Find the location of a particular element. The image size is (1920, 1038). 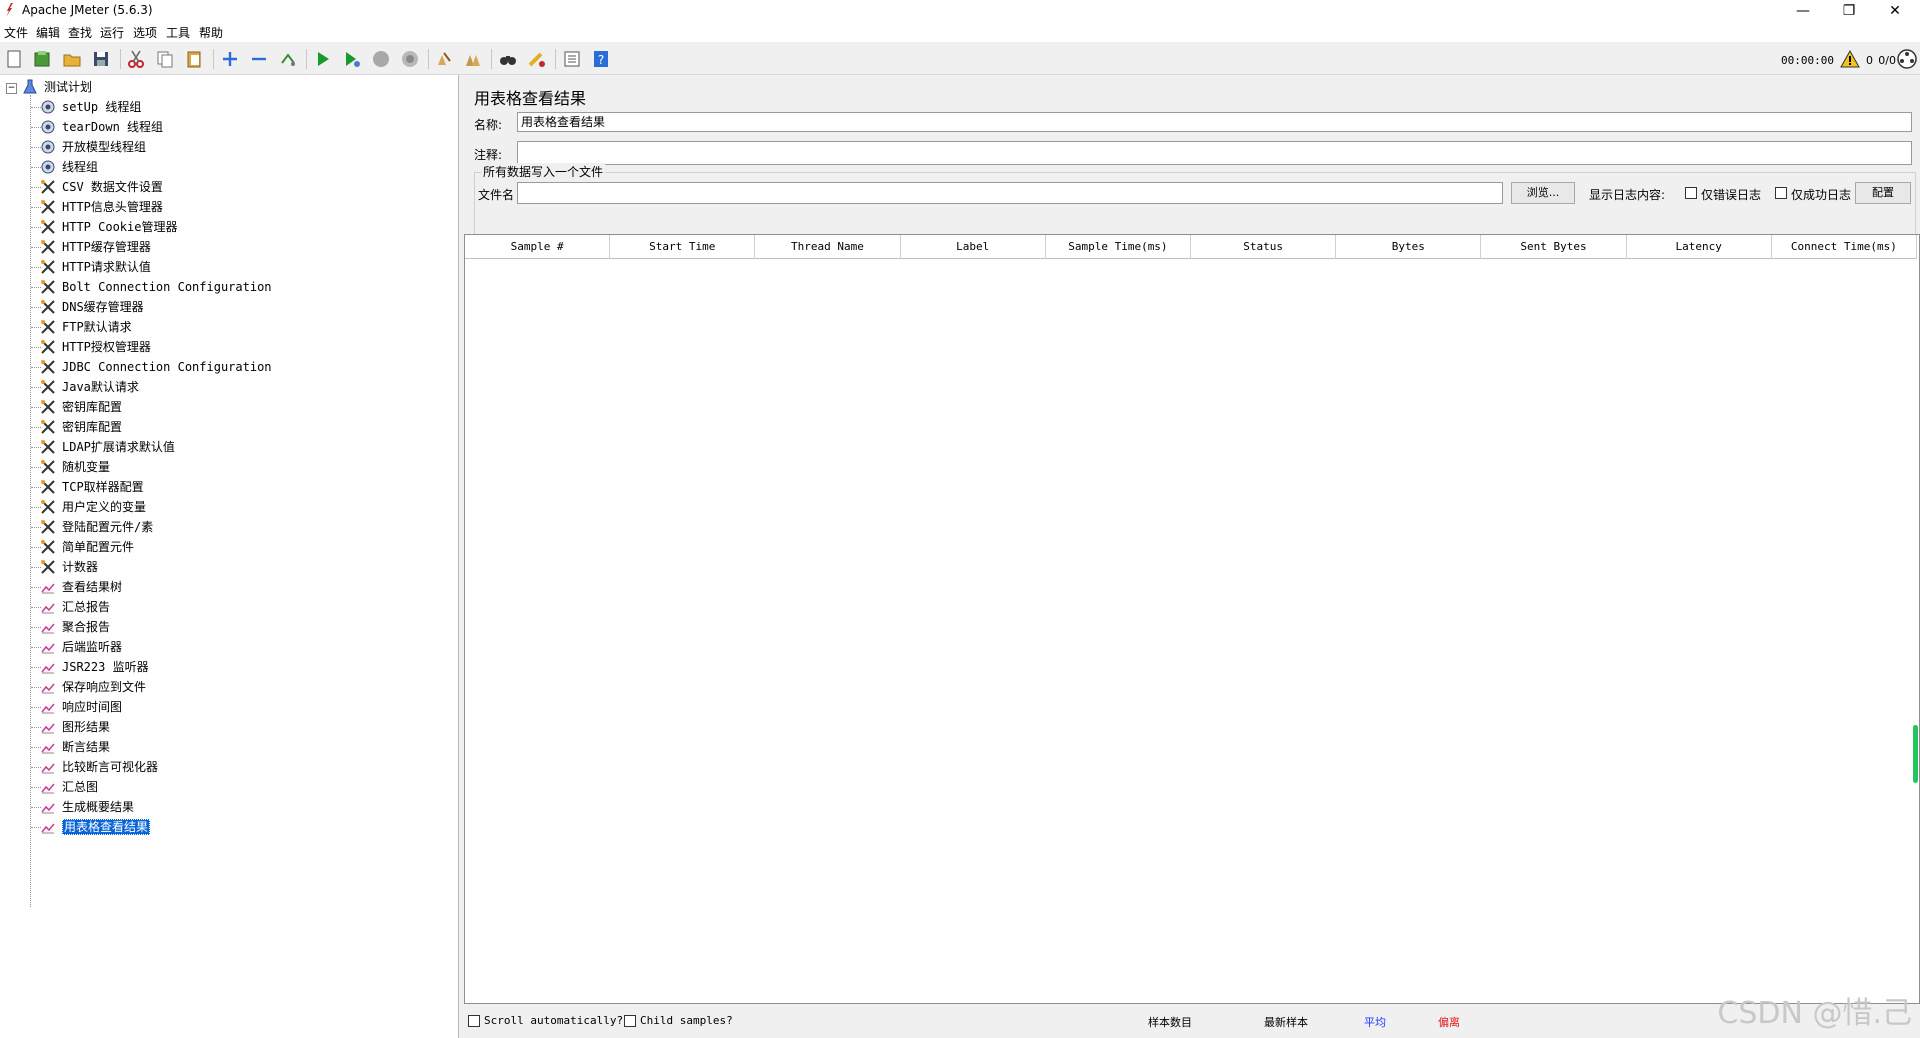

tree-node: 汇总图 is located at coordinates (69, 787).